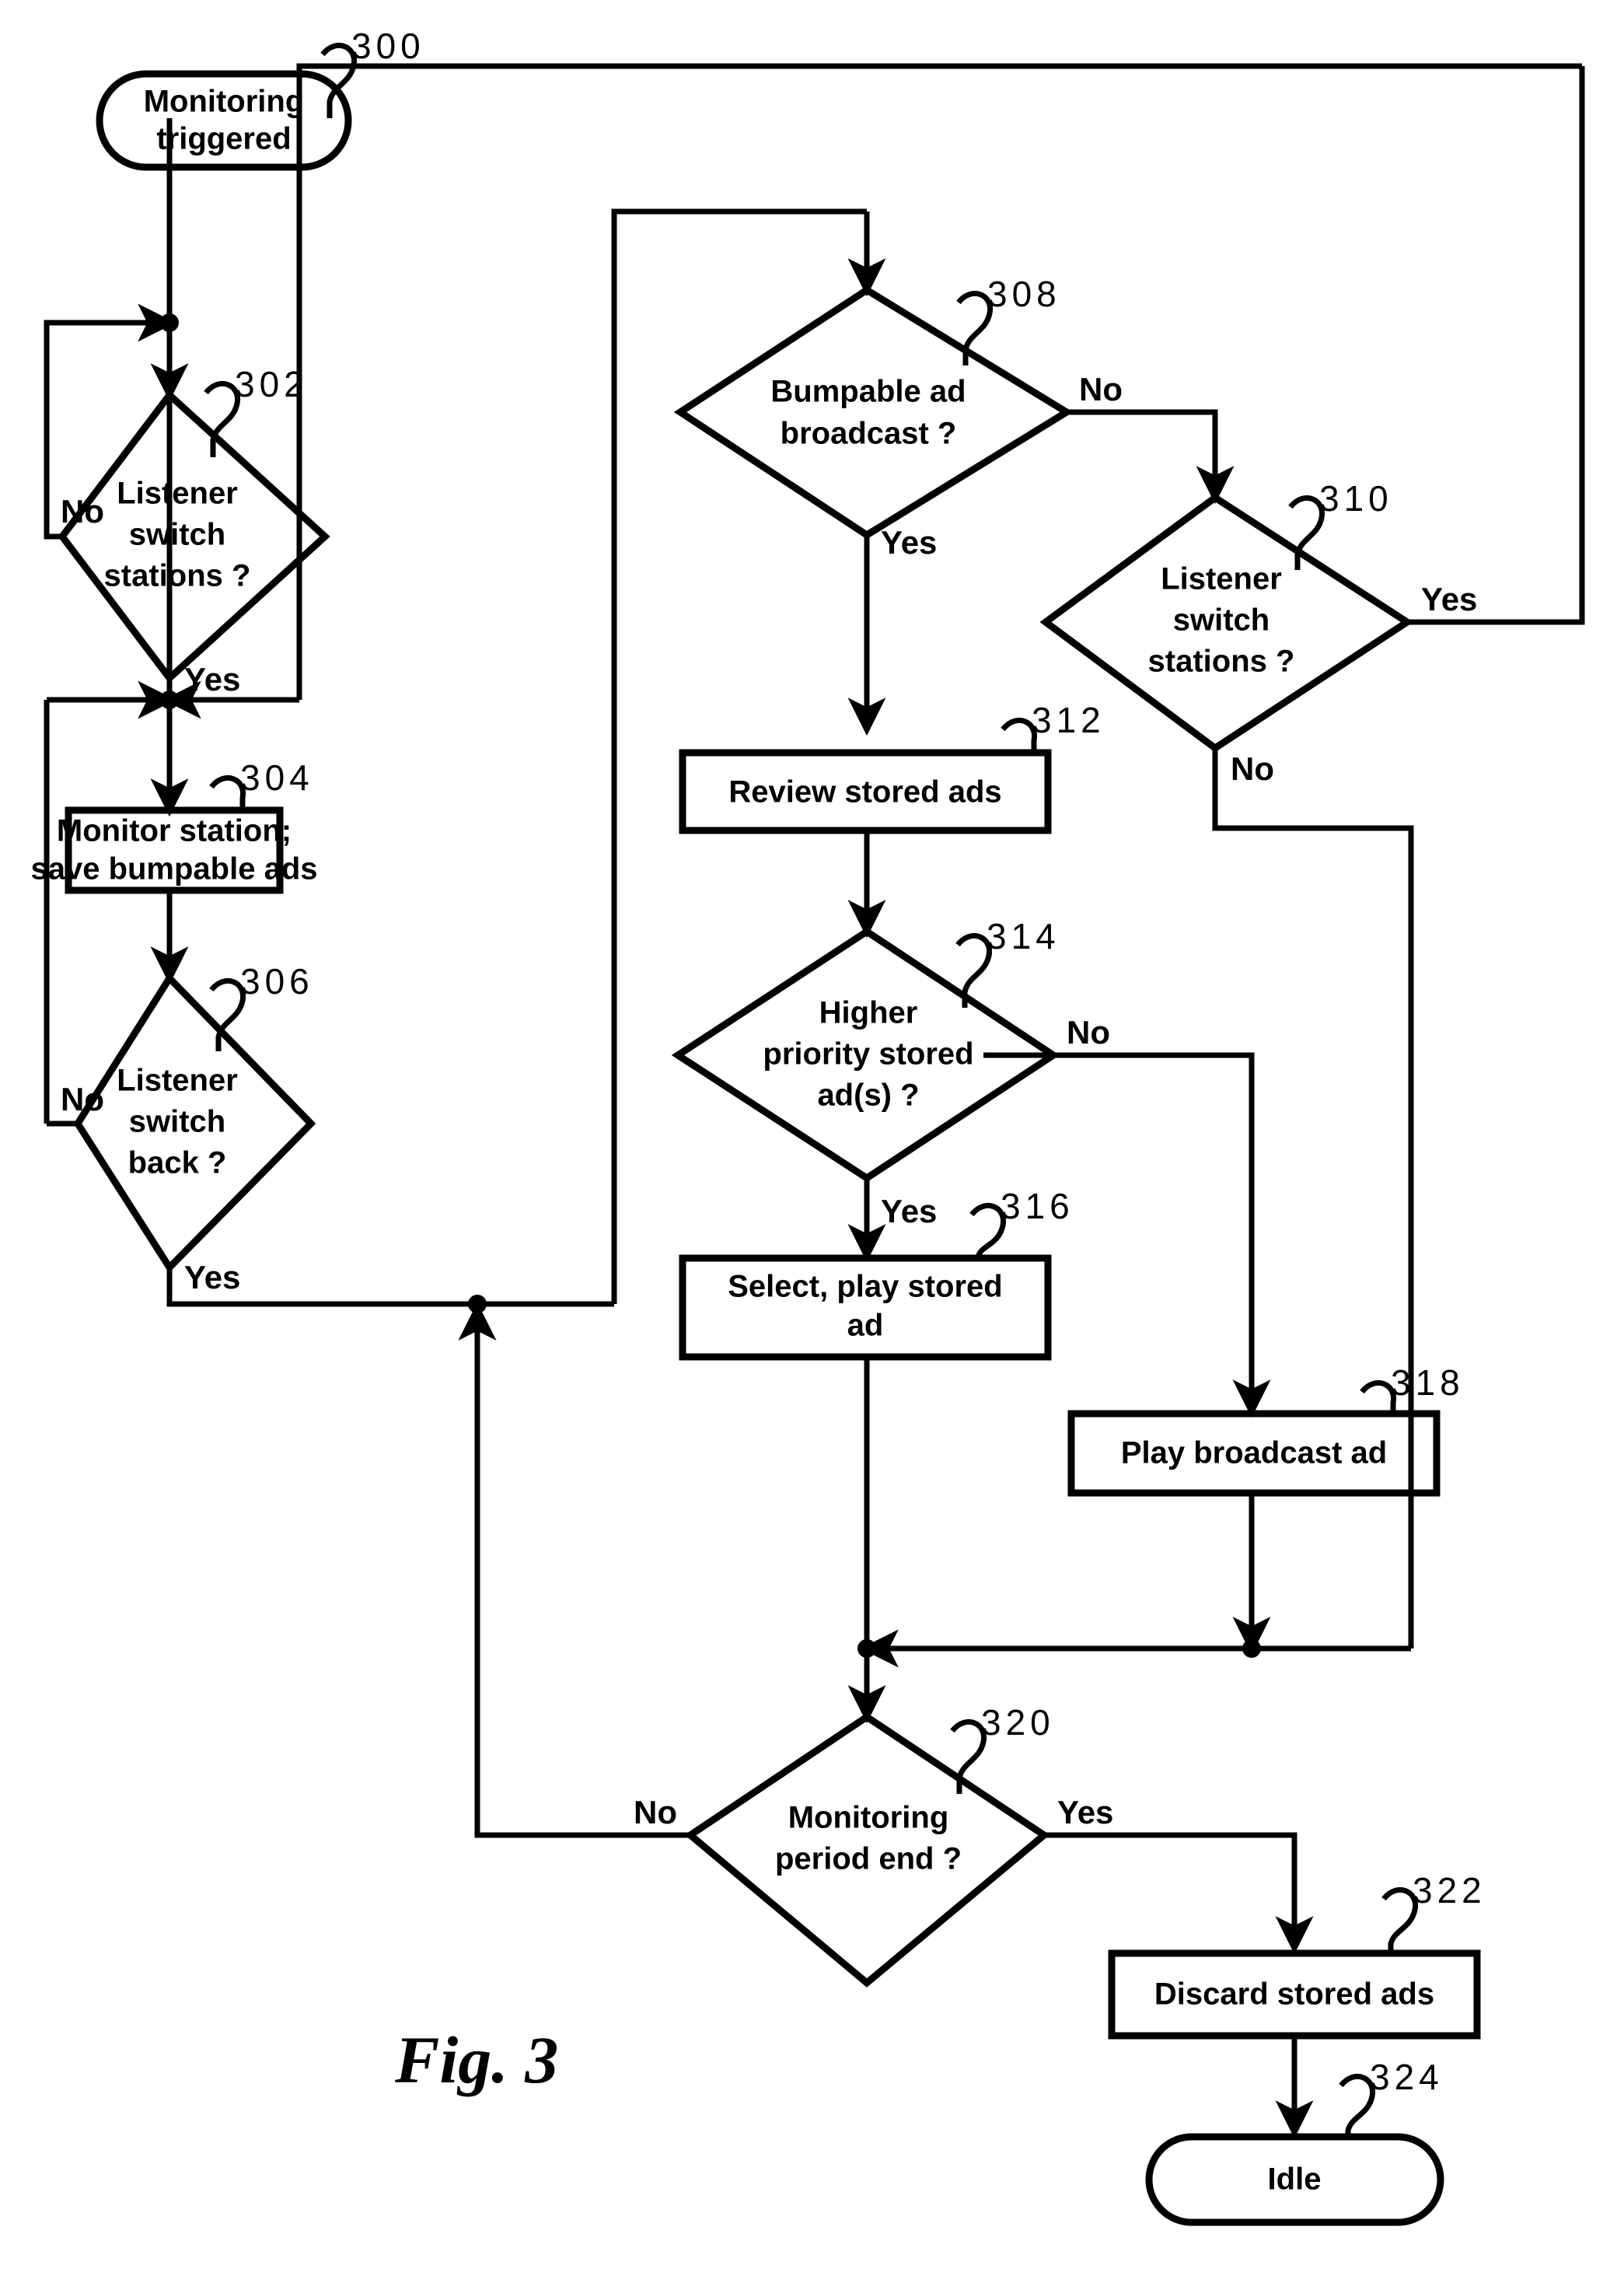 Image resolution: width=1624 pixels, height=2290 pixels. What do you see at coordinates (212, 679) in the screenshot?
I see `branch-label-302-yes: Yes` at bounding box center [212, 679].